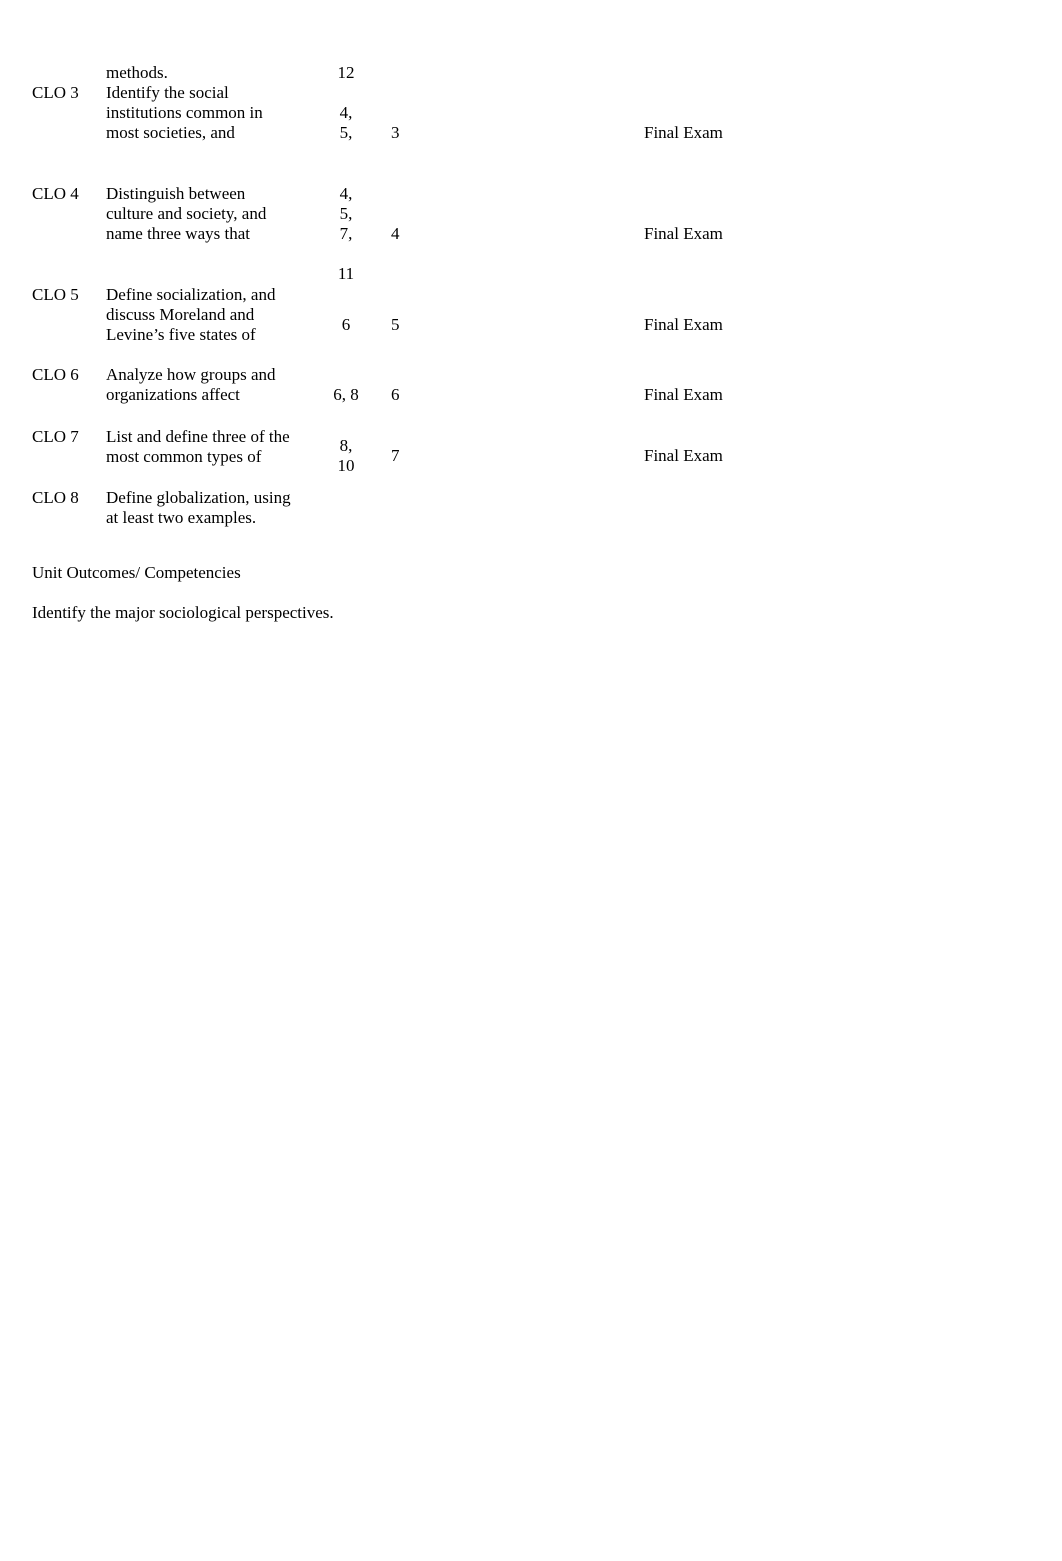 The image size is (1062, 1561). Describe the element at coordinates (186, 213) in the screenshot. I see `description-line: culture and society, and` at that location.